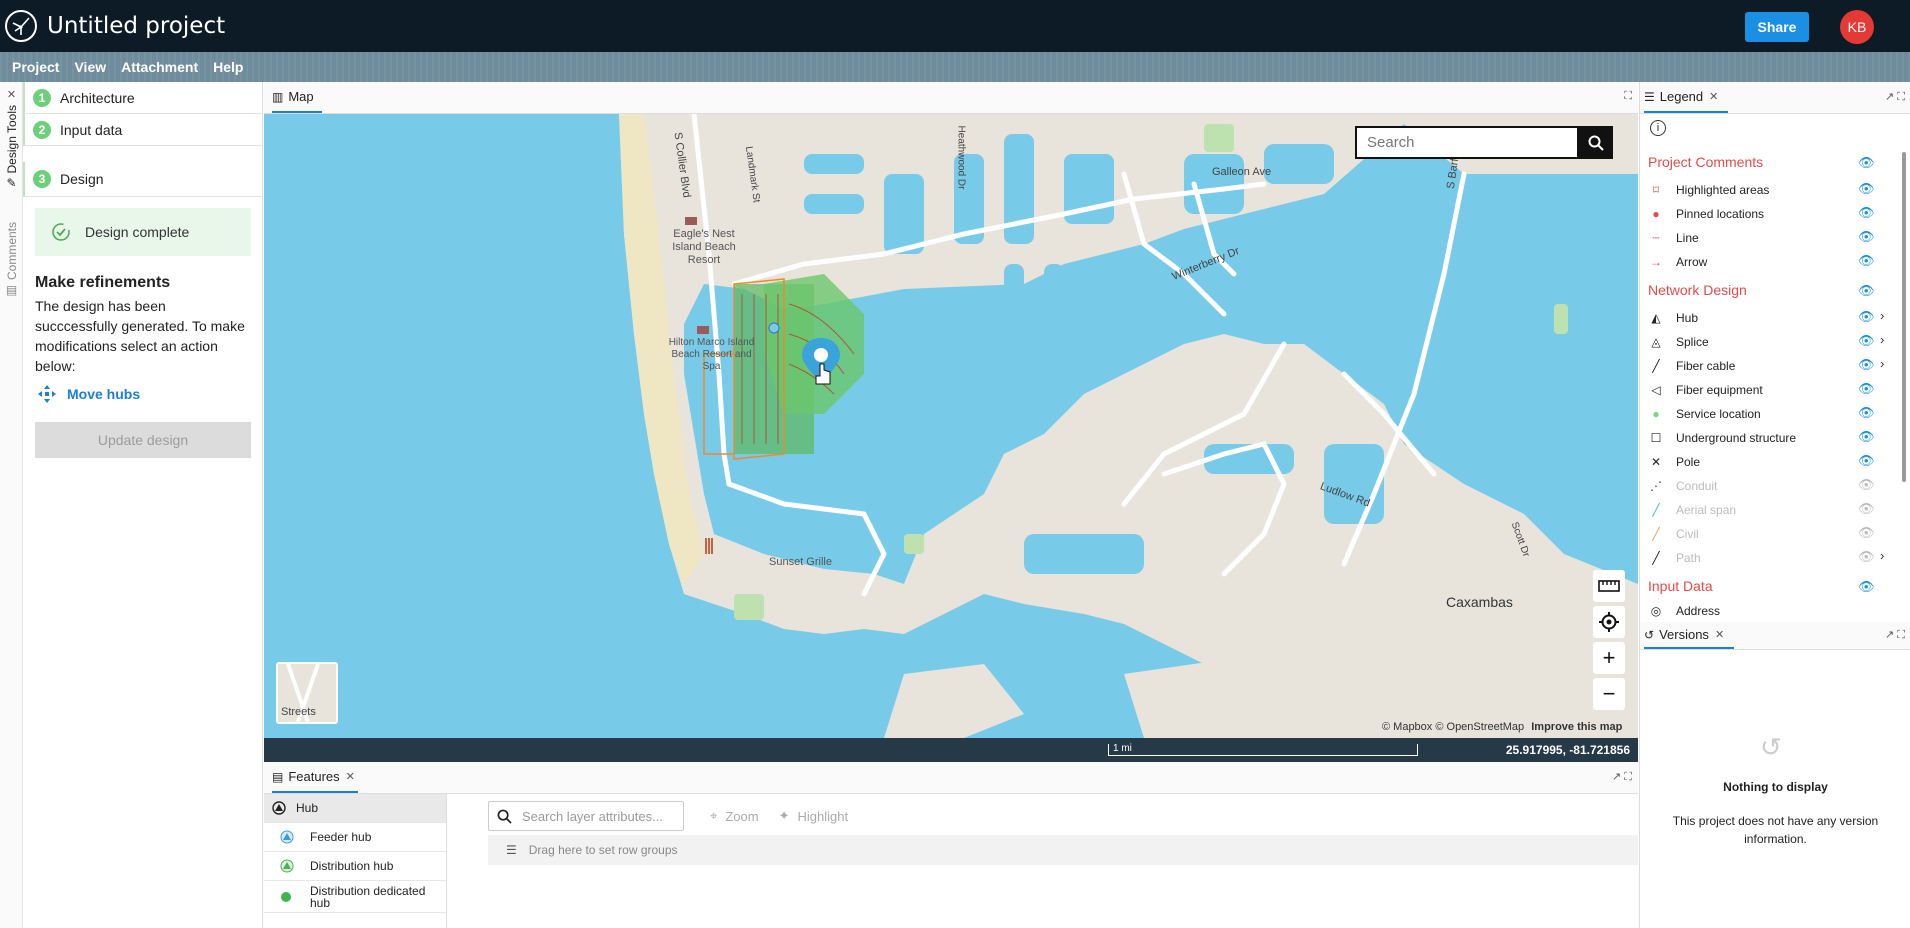 This screenshot has width=1910, height=928. Describe the element at coordinates (1688, 558) in the screenshot. I see `legend-item-label: Path` at that location.